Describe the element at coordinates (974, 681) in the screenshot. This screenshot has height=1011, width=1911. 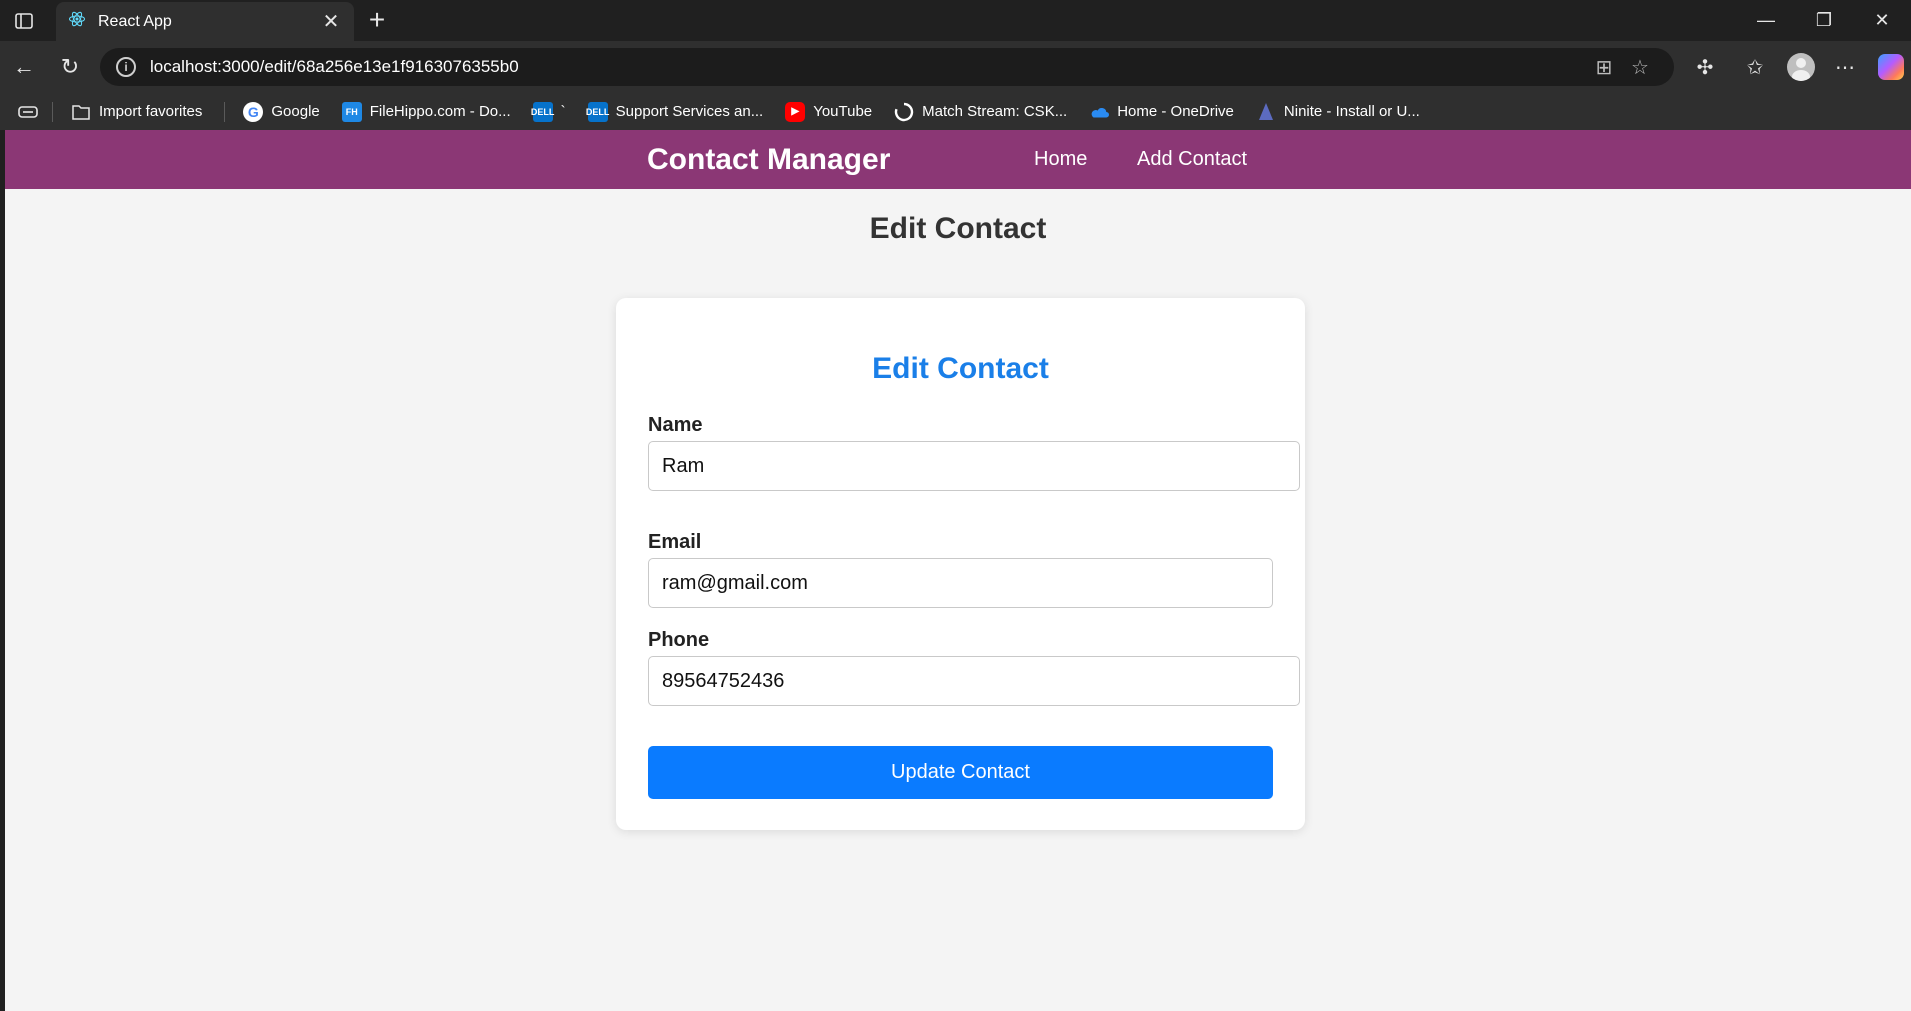
I see `phone-field` at that location.